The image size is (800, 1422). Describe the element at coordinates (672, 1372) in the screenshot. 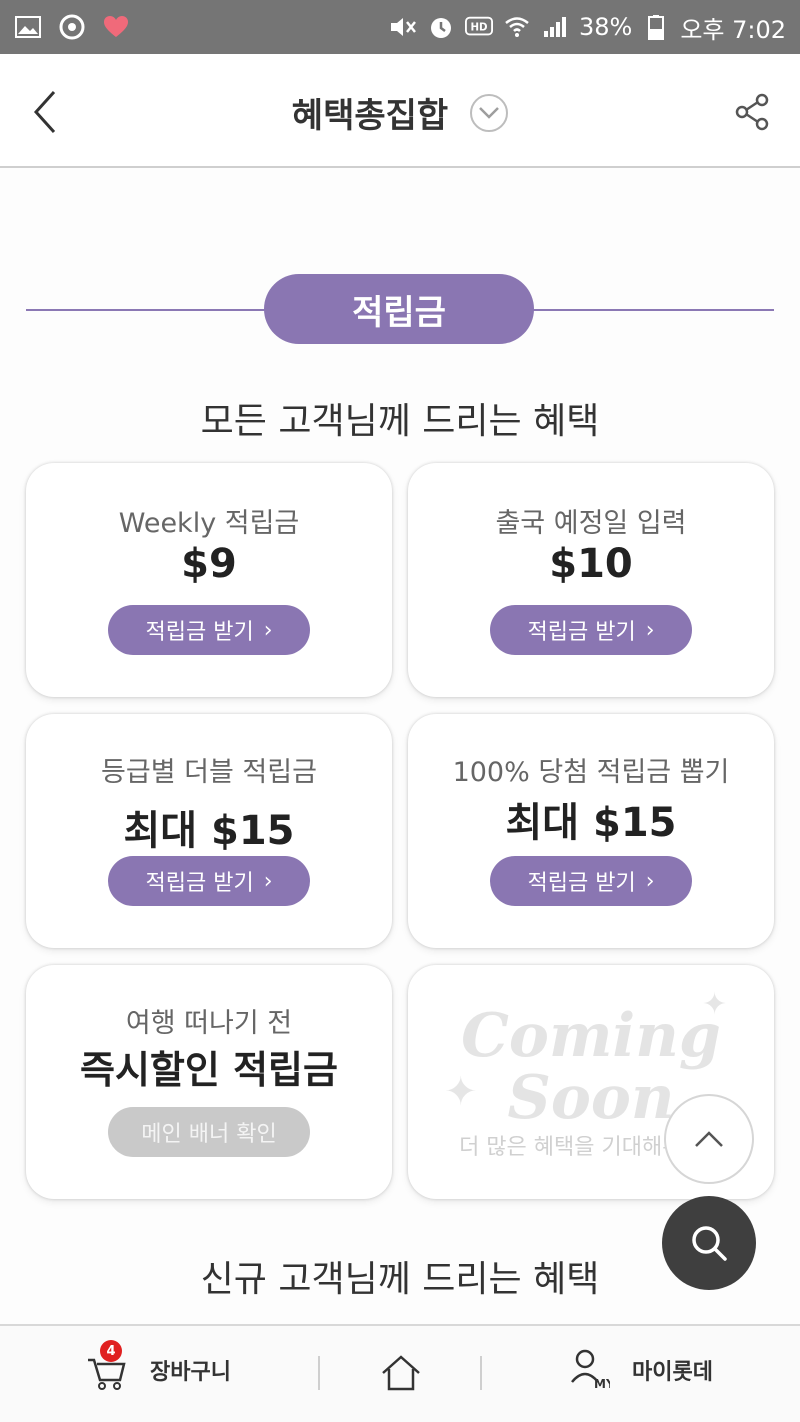

I see `my-lotte-label: 마이롯데` at that location.